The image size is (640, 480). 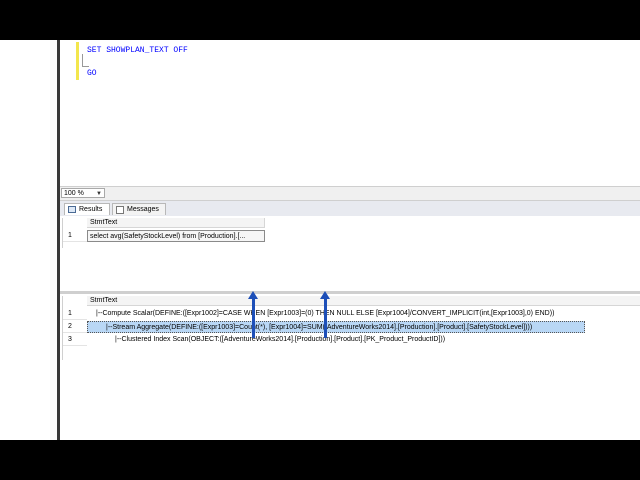 What do you see at coordinates (350, 209) in the screenshot?
I see `results-tabstrip: Results Messages` at bounding box center [350, 209].